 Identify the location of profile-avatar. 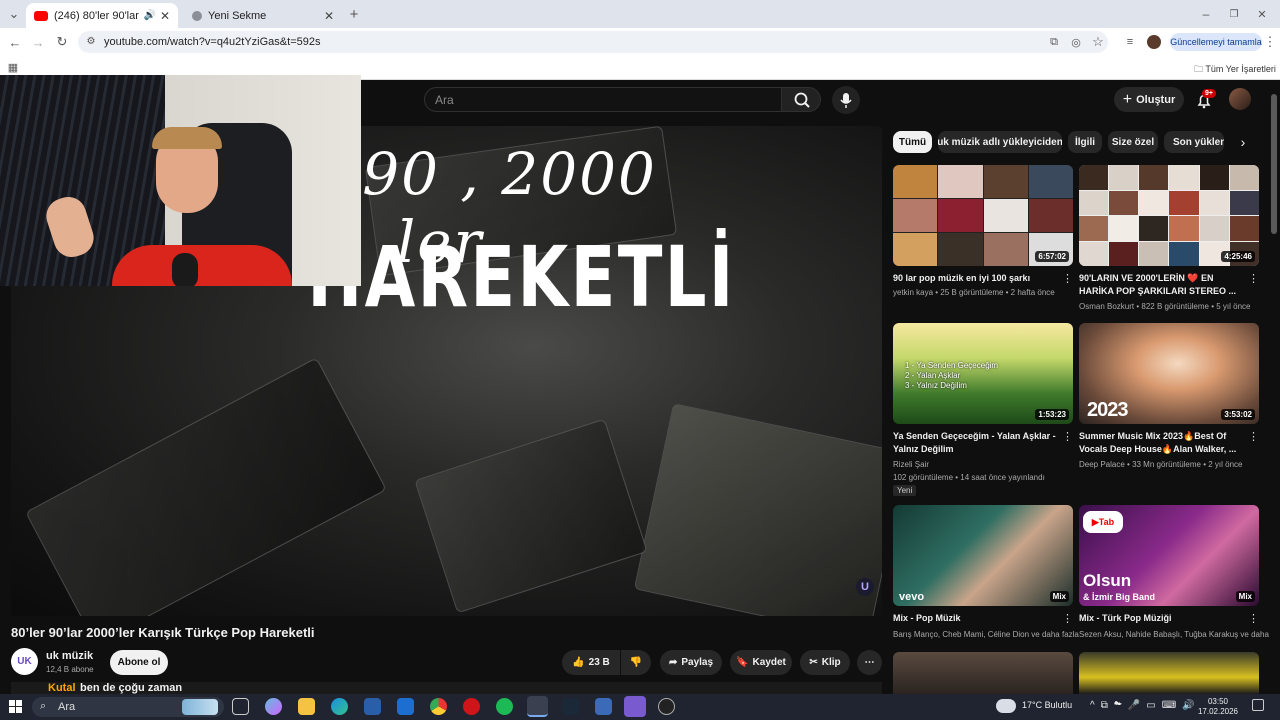
(1154, 42).